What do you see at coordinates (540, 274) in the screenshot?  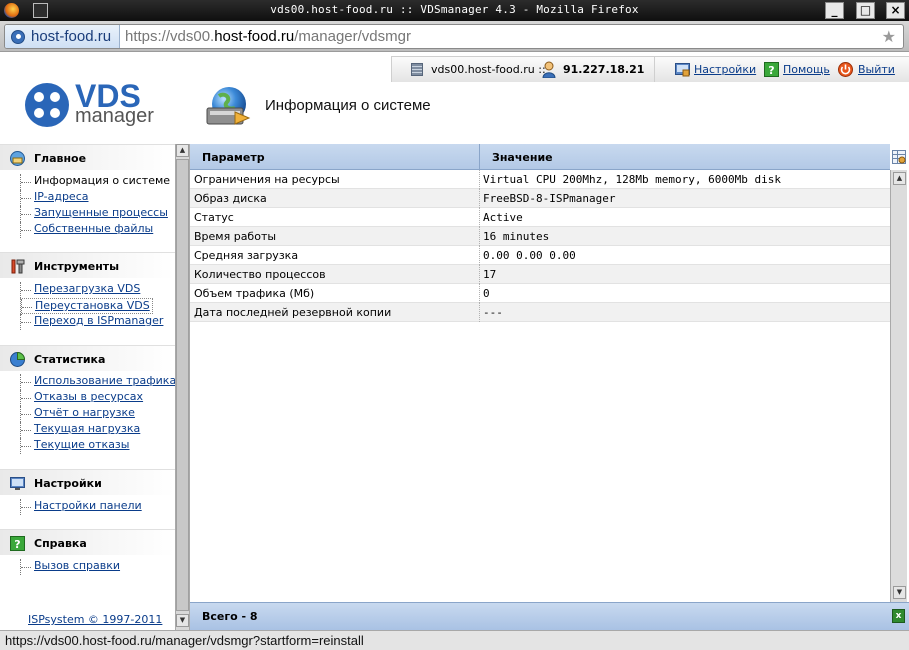 I see `table-row: Количество процессов 17` at bounding box center [540, 274].